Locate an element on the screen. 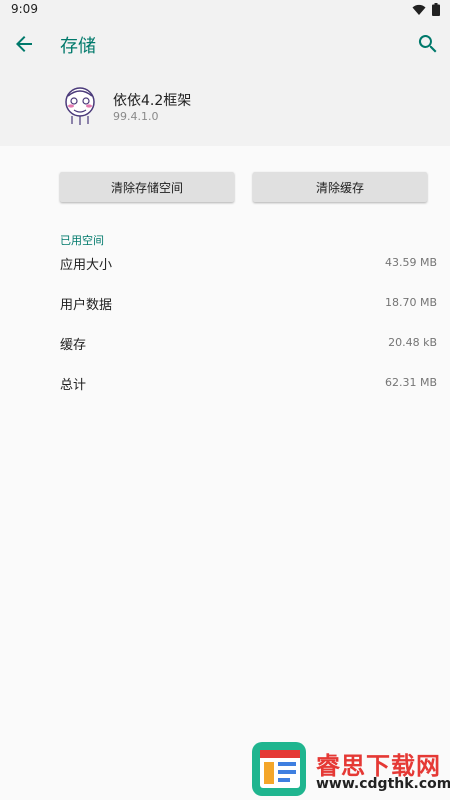 The height and width of the screenshot is (800, 450). back-arrow-icon is located at coordinates (24, 44).